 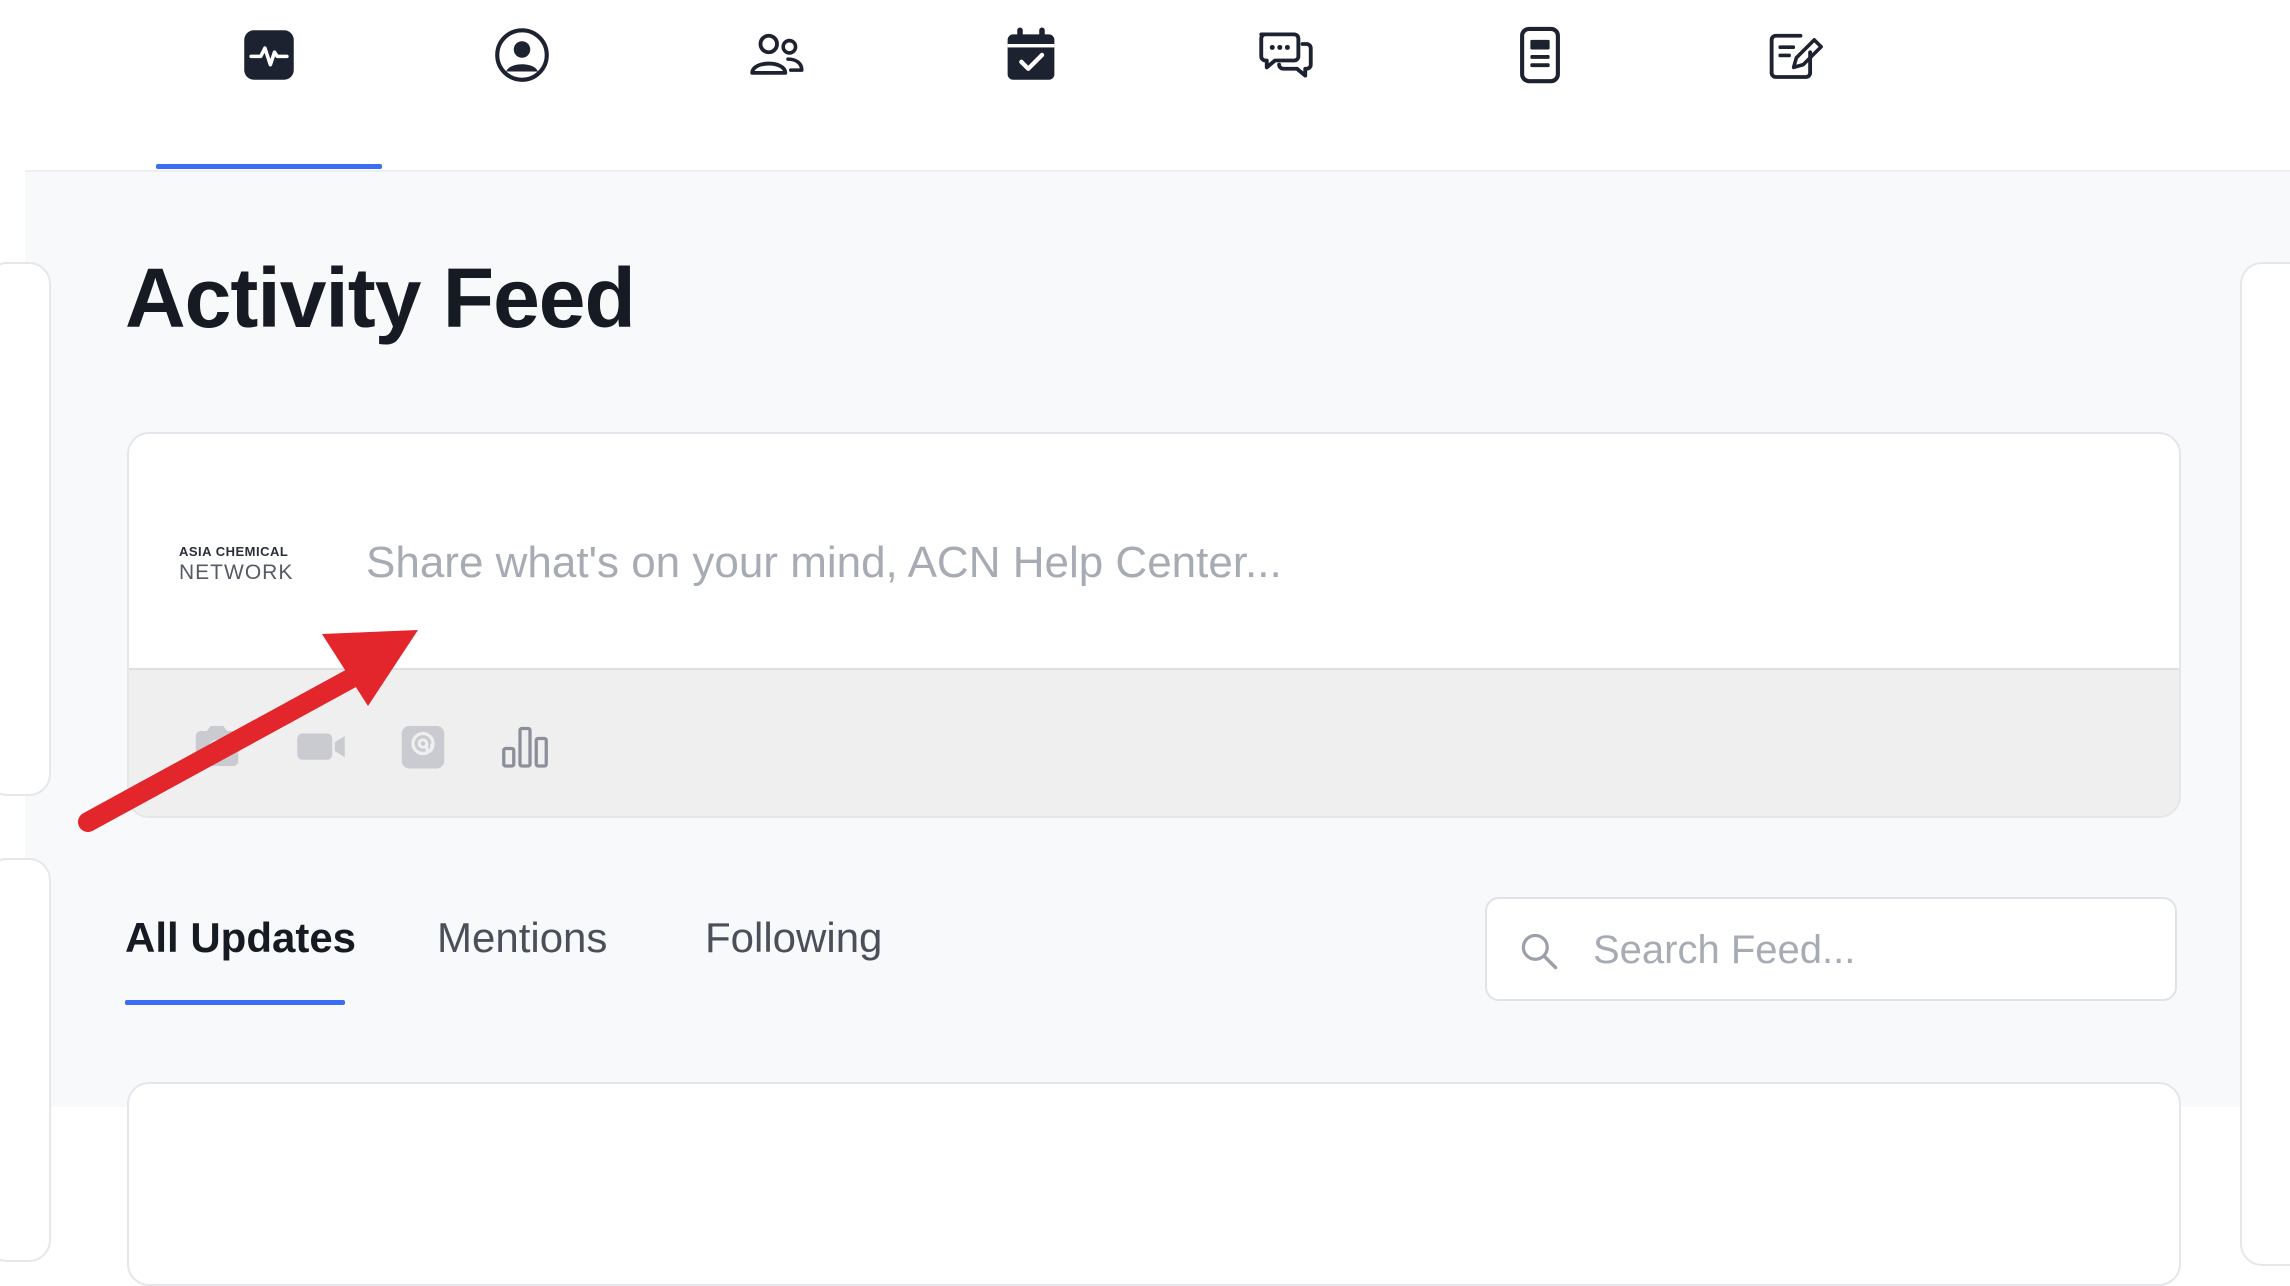 I want to click on nav-messages, so click(x=1286, y=55).